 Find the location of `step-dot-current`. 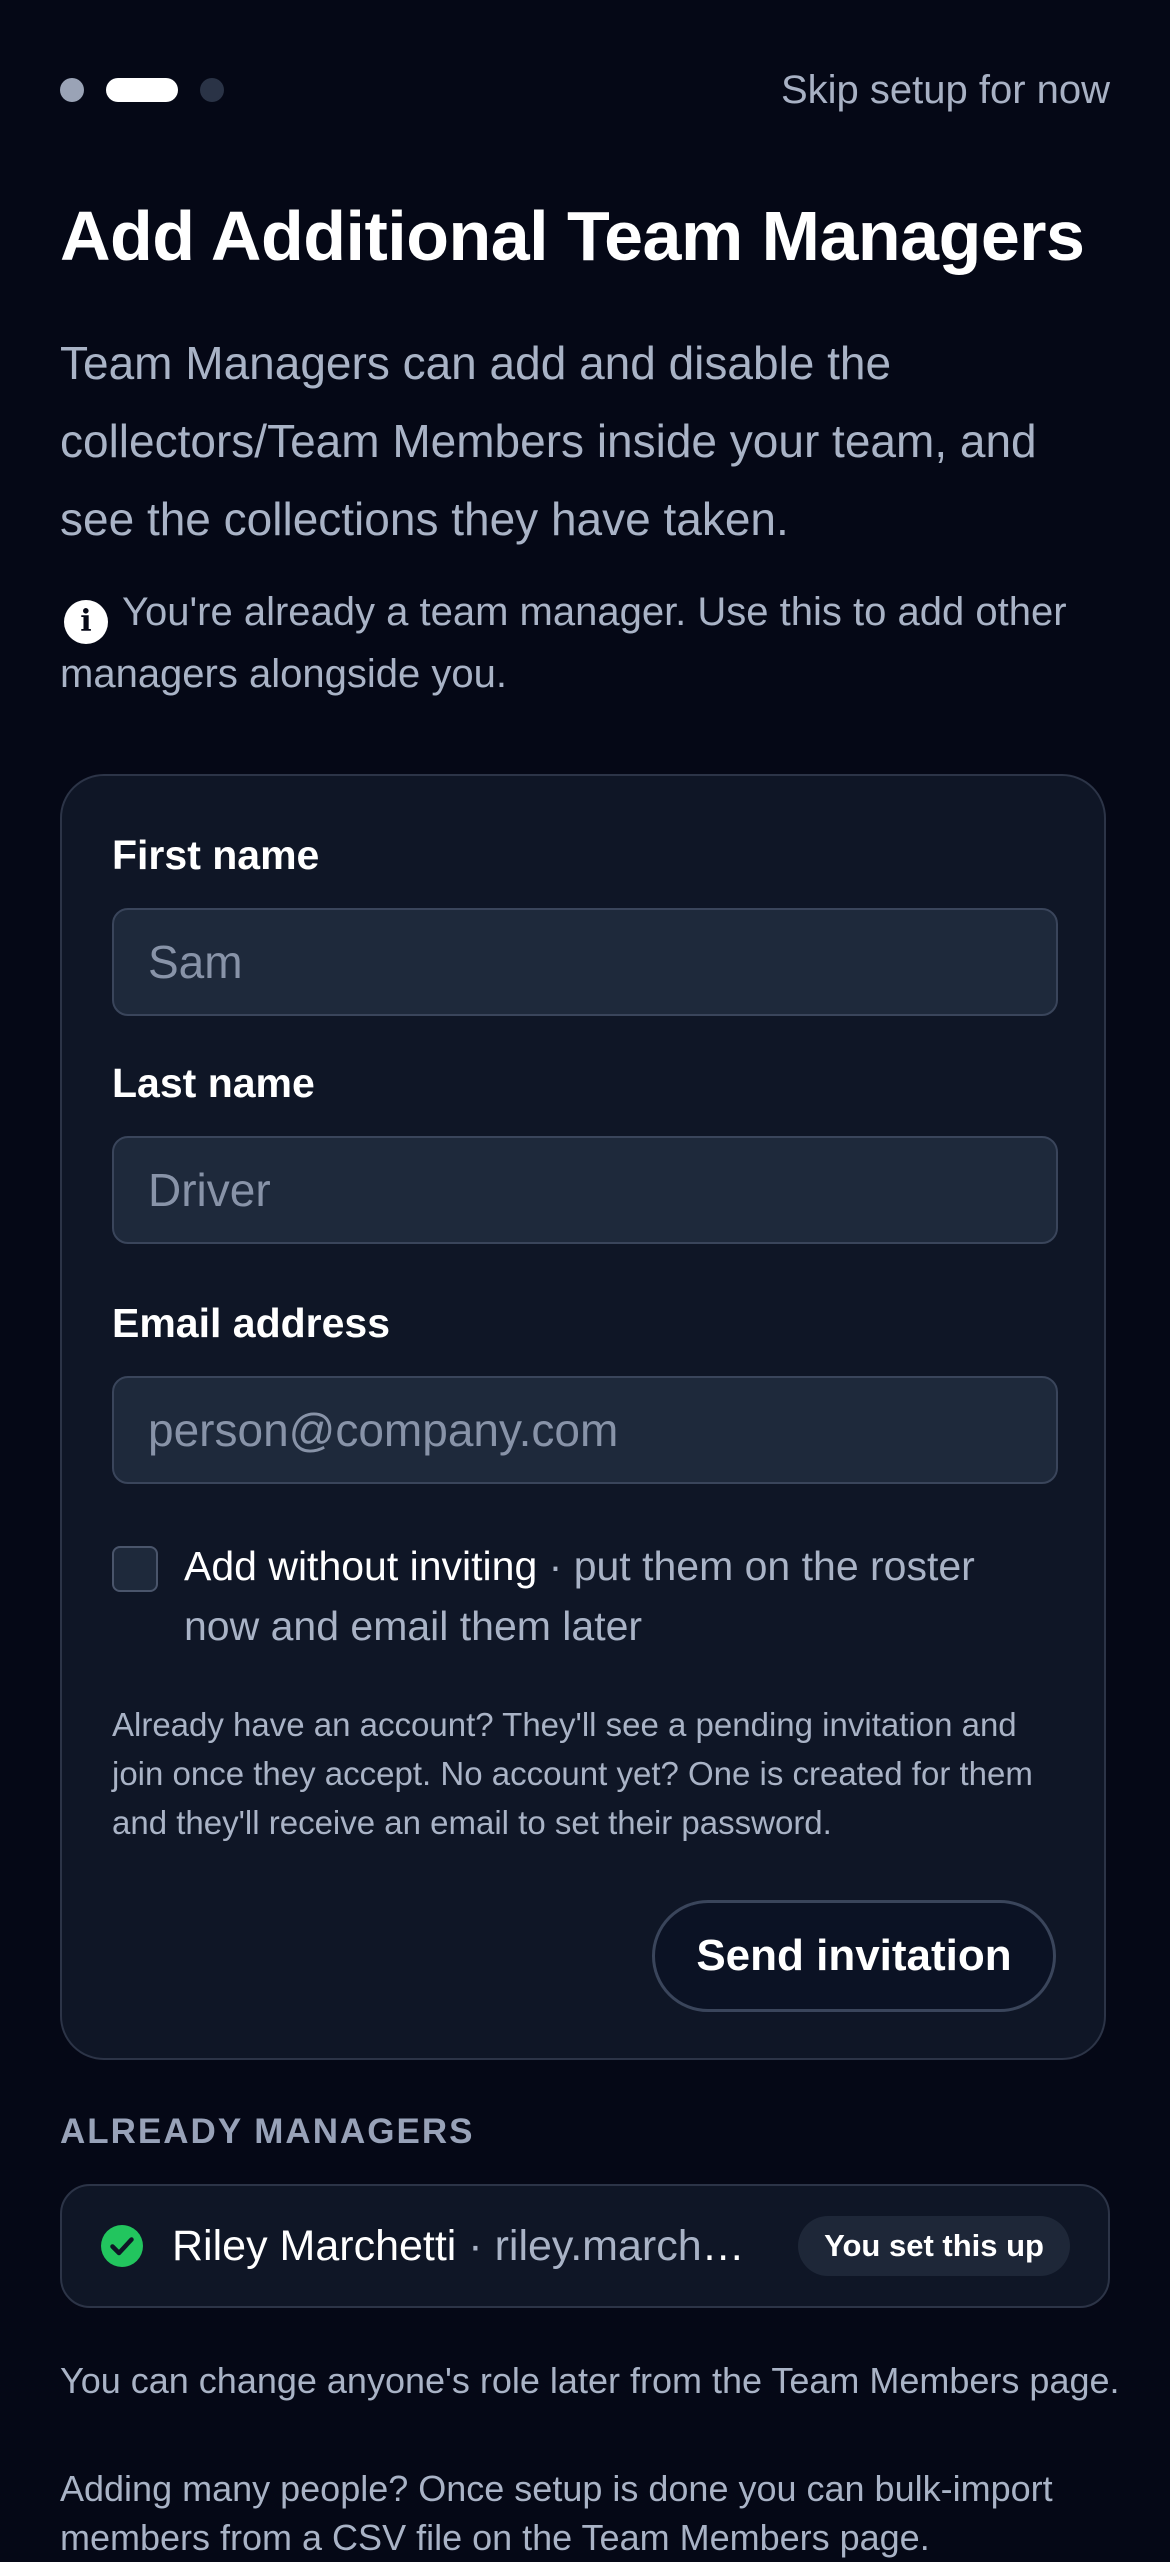

step-dot-current is located at coordinates (142, 90).